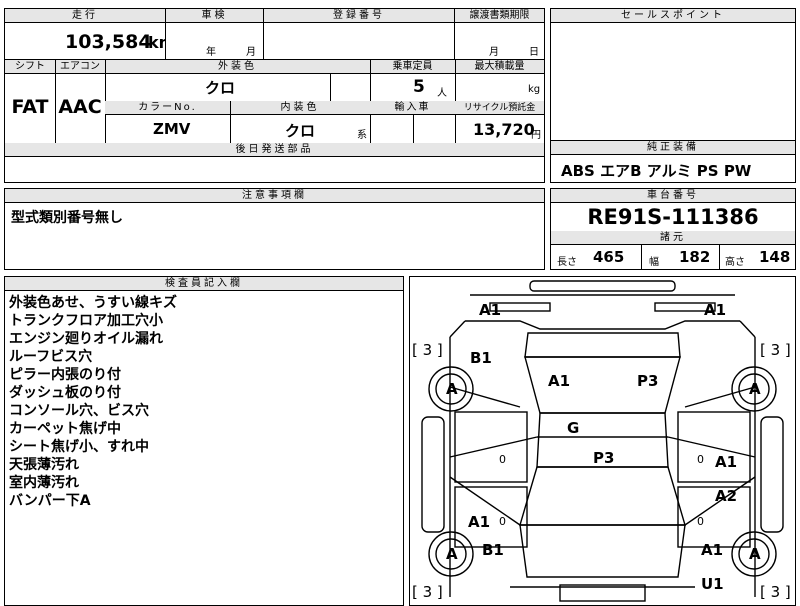  Describe the element at coordinates (499, 16) in the screenshot. I see `transfer-label: 譲渡書類期限` at that location.